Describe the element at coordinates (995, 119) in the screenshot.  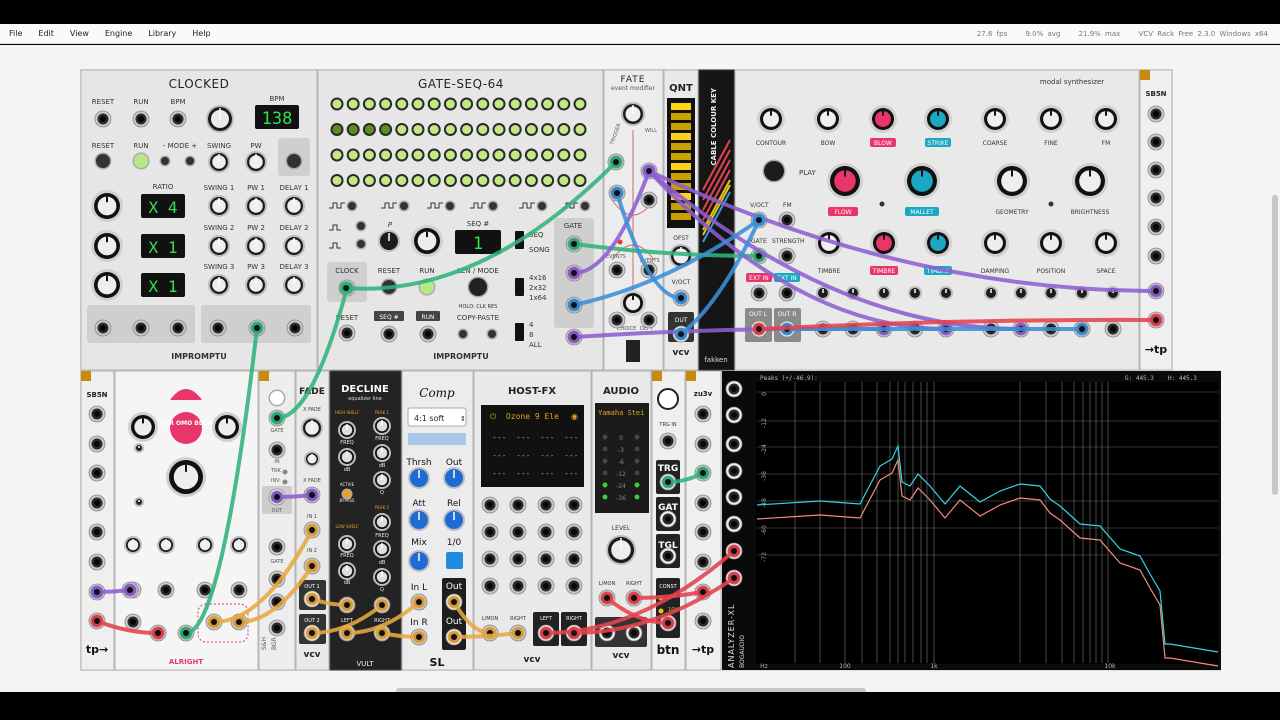
I see `modal-coarse-knob` at that location.